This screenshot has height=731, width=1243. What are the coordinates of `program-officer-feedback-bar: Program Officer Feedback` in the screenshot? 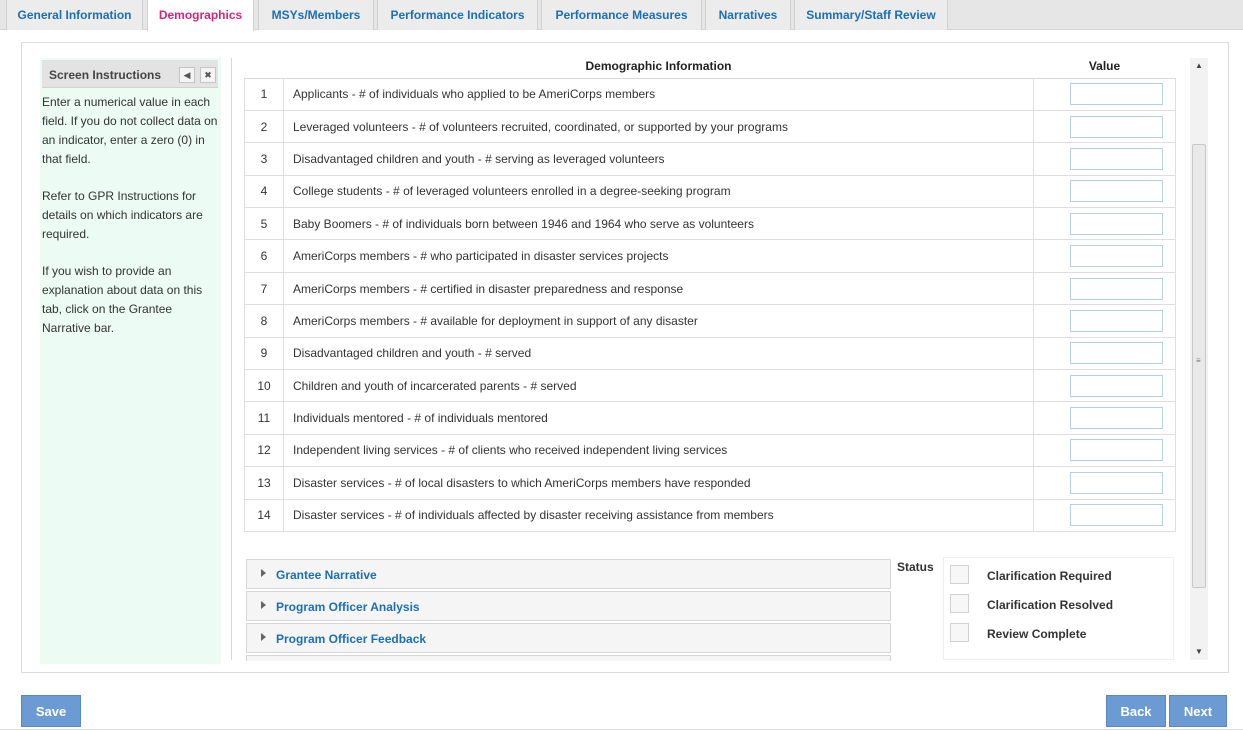 It's located at (568, 638).